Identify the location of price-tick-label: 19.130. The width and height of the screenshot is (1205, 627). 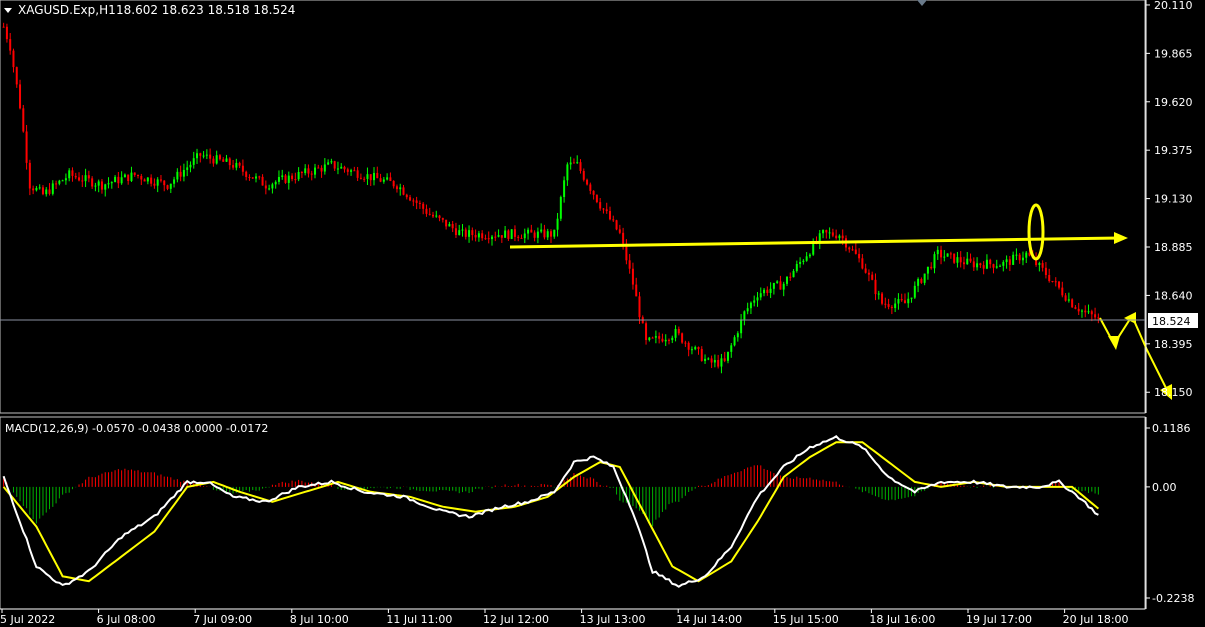
(1173, 199).